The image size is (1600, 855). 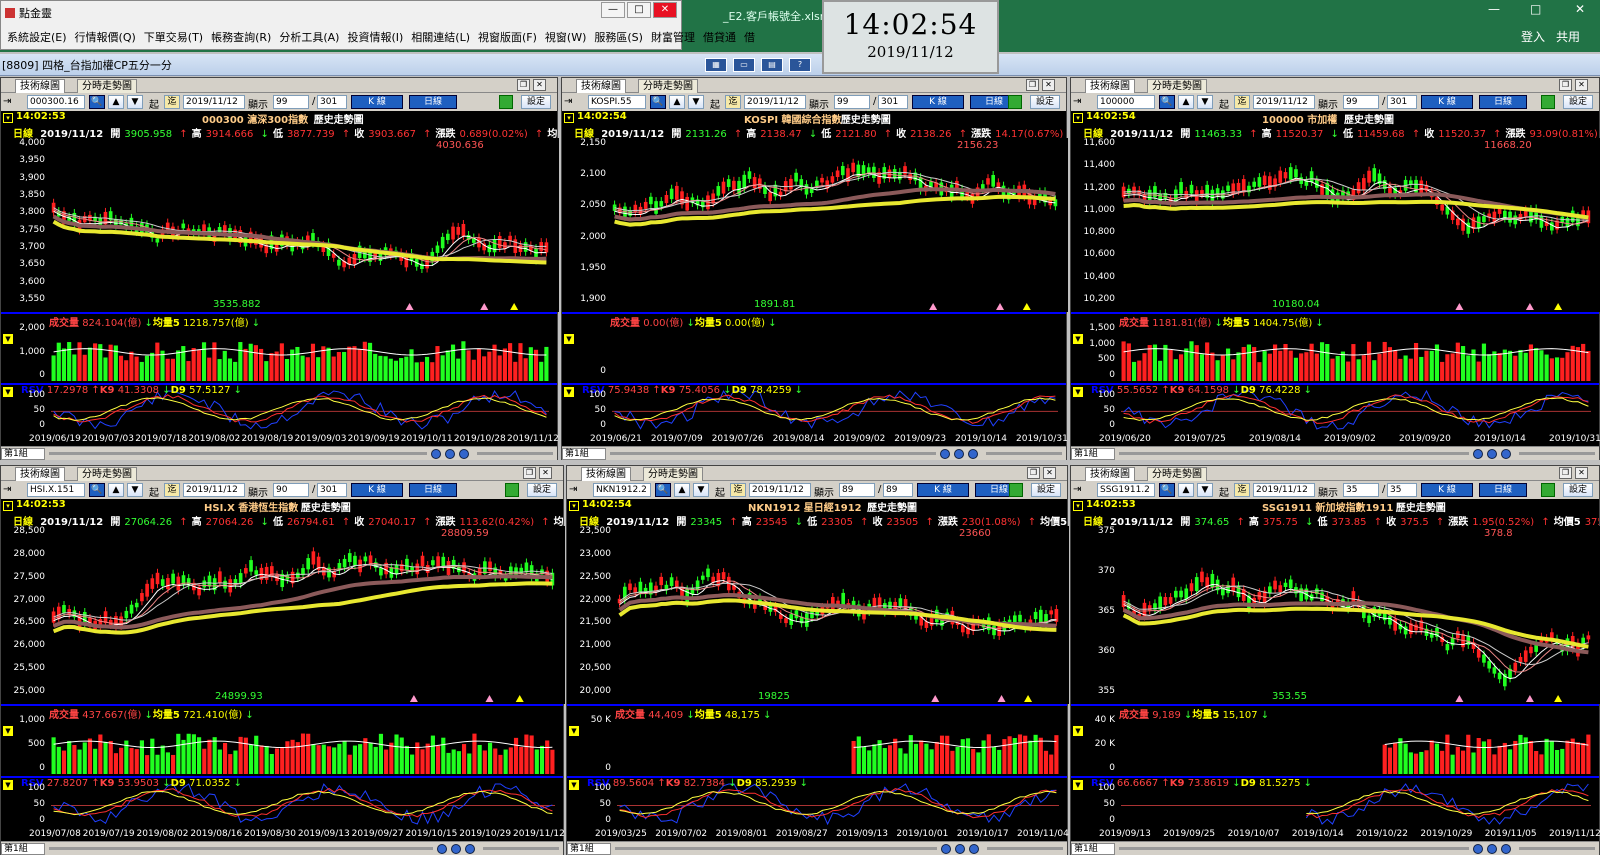 What do you see at coordinates (719, 37) in the screenshot?
I see `menu-item: 借貸通` at bounding box center [719, 37].